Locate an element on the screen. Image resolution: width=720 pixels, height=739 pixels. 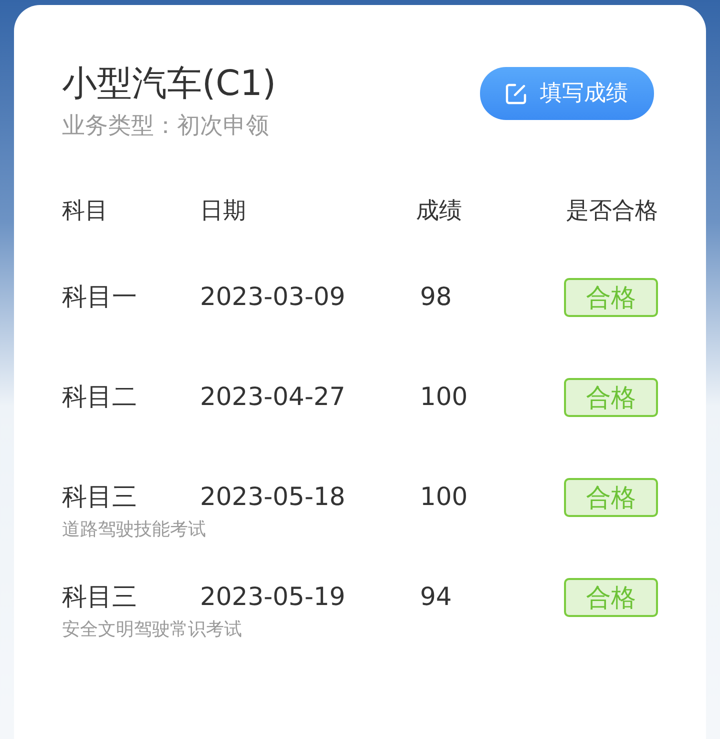
fill-score-button: 填写成绩 is located at coordinates (567, 93).